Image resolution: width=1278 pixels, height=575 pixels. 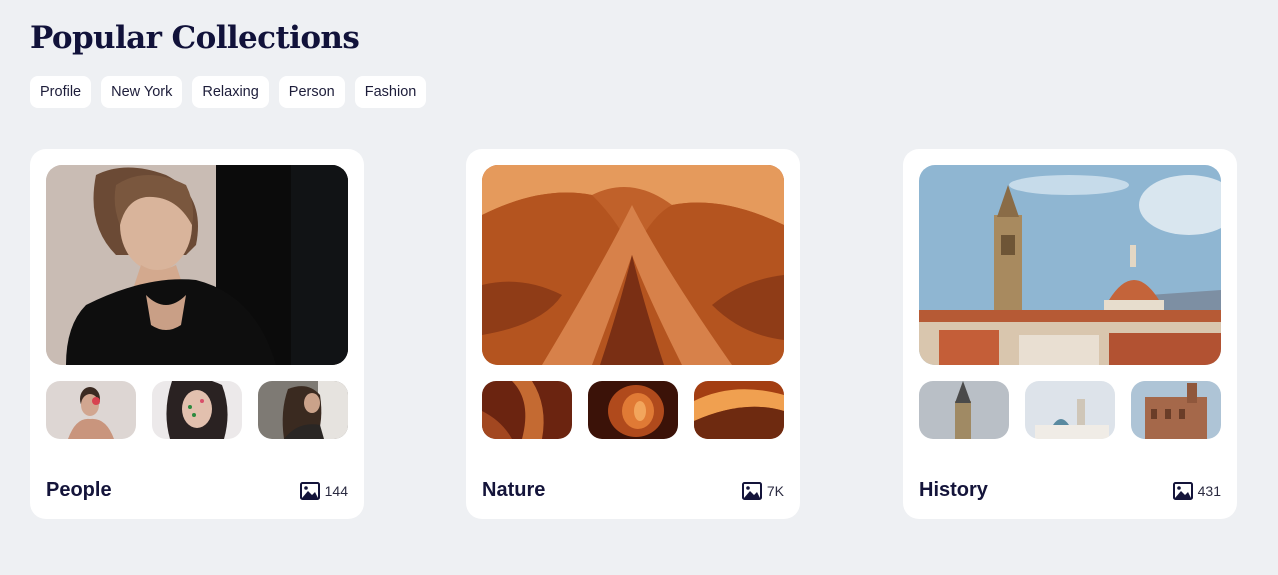 I want to click on collection-count: 431, so click(x=1196, y=490).